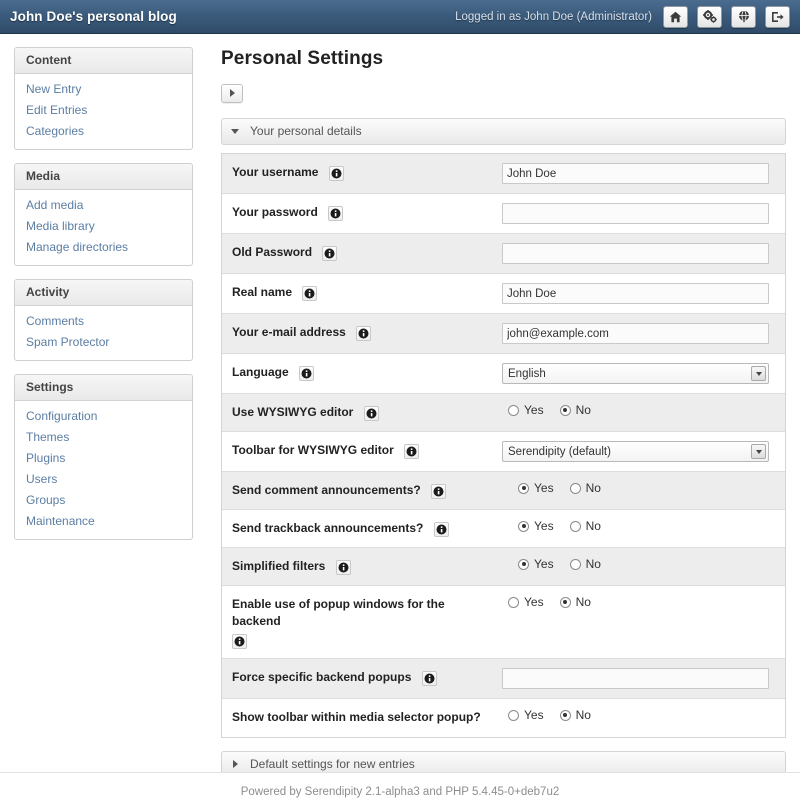 The width and height of the screenshot is (800, 811). I want to click on force-specific-popups-input, so click(635, 678).